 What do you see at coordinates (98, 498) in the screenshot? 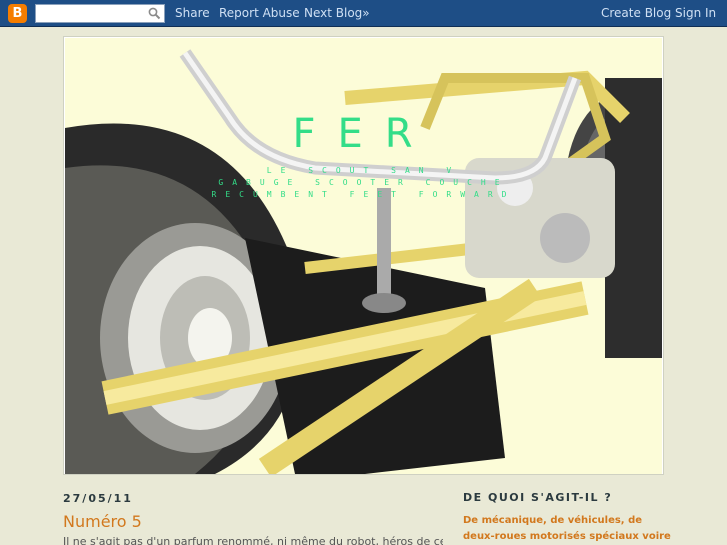
I see `post-date: 27/05/11` at bounding box center [98, 498].